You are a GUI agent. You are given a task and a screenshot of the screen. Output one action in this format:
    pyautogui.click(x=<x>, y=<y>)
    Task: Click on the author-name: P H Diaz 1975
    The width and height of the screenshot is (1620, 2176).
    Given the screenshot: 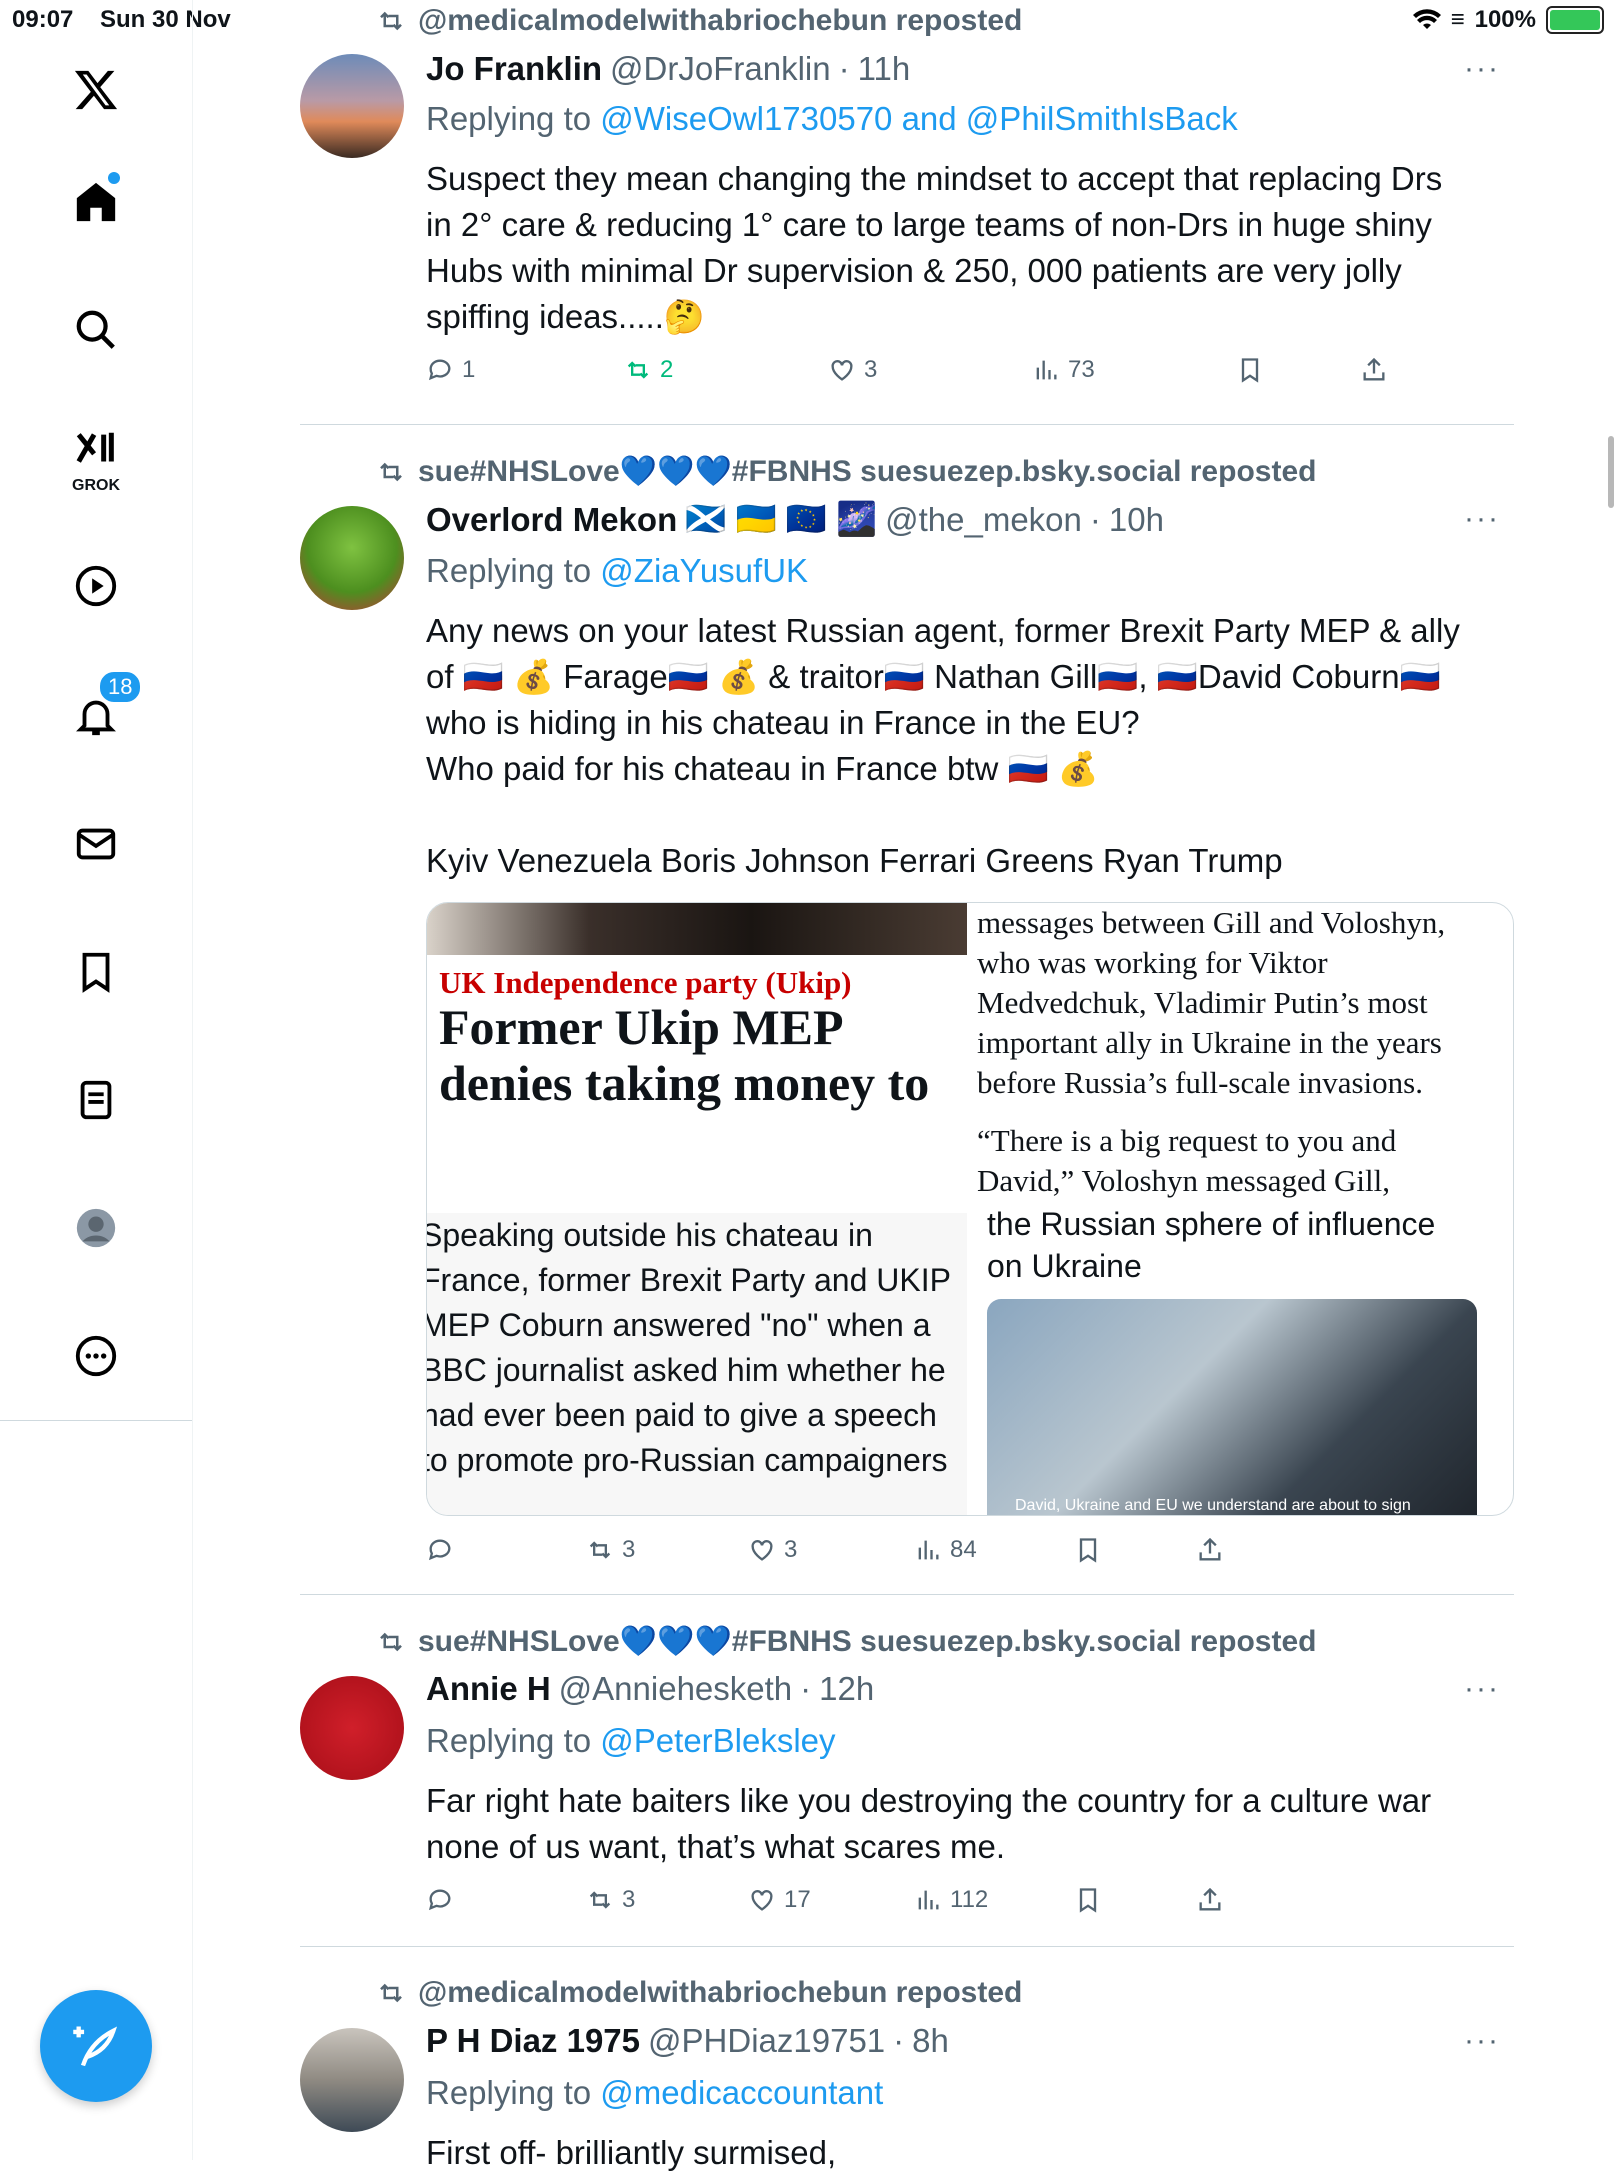 What is the action you would take?
    pyautogui.click(x=533, y=2041)
    